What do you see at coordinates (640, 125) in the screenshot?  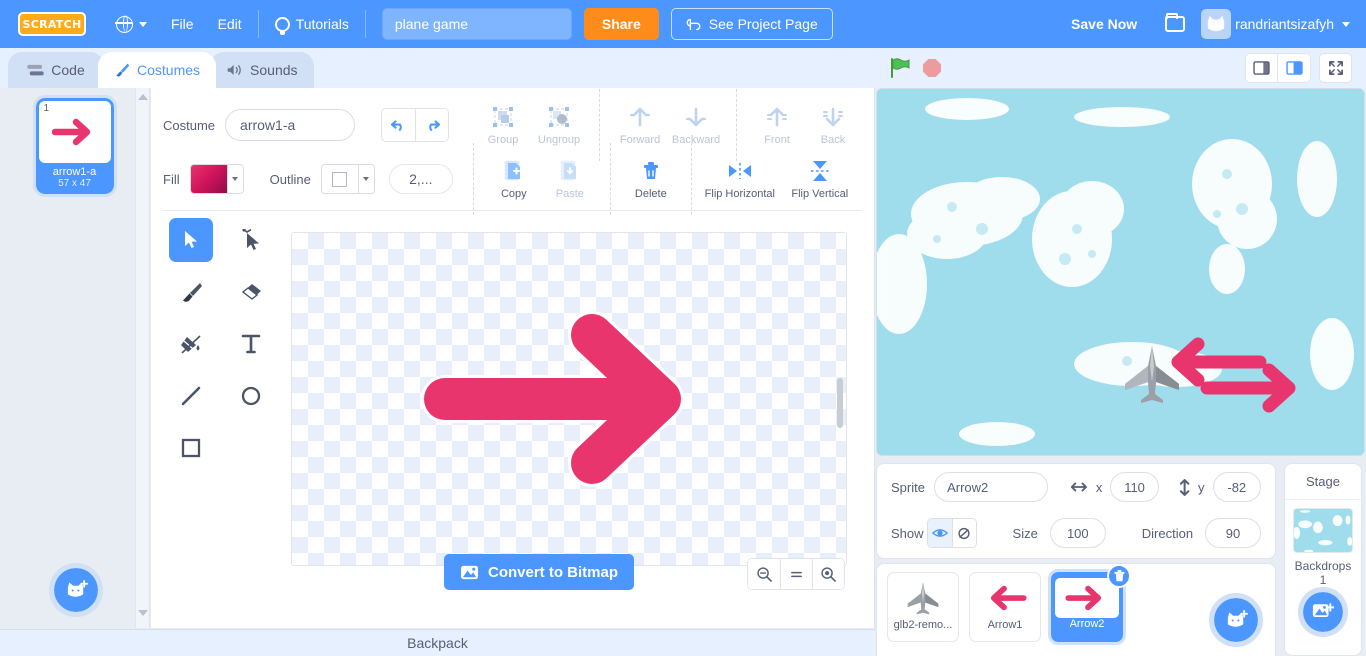 I see `forward-button: Forward` at bounding box center [640, 125].